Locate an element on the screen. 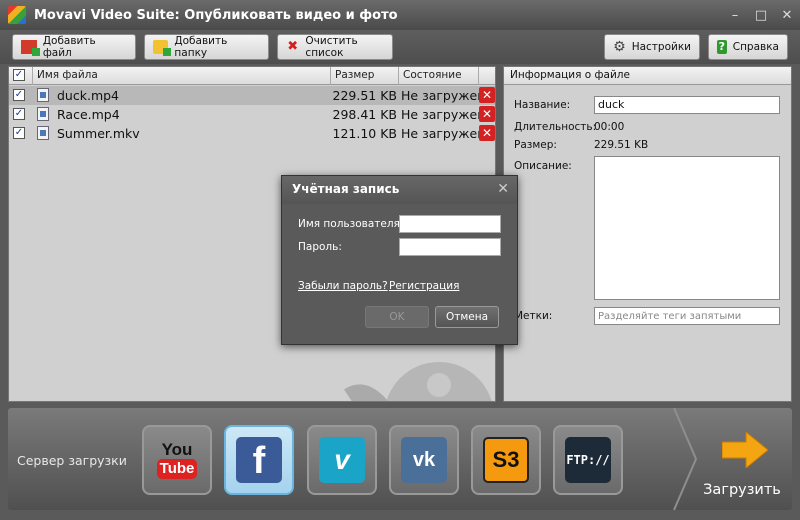 This screenshot has width=800, height=520. window-controls: – □ ✕ is located at coordinates (761, 15).